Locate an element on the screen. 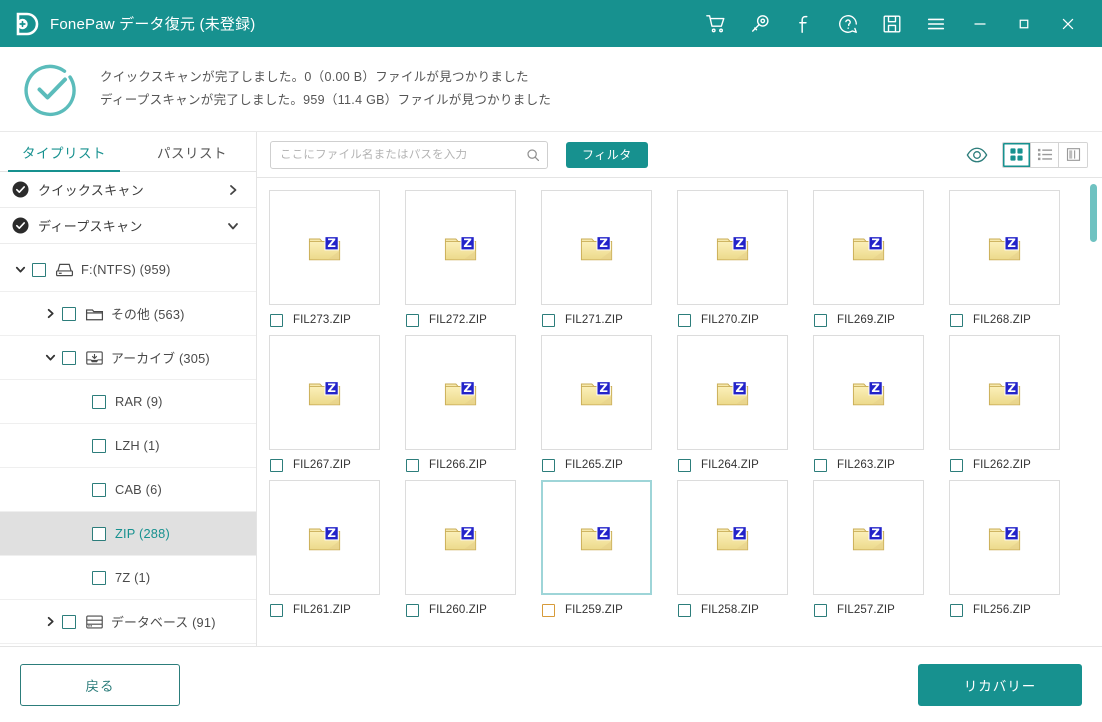 This screenshot has width=1102, height=722. cart-icon is located at coordinates (716, 23).